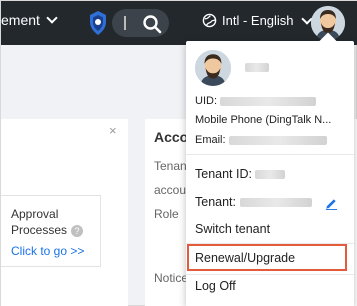 Image resolution: width=357 pixels, height=306 pixels. Describe the element at coordinates (113, 130) in the screenshot. I see `close-icon: ×` at that location.